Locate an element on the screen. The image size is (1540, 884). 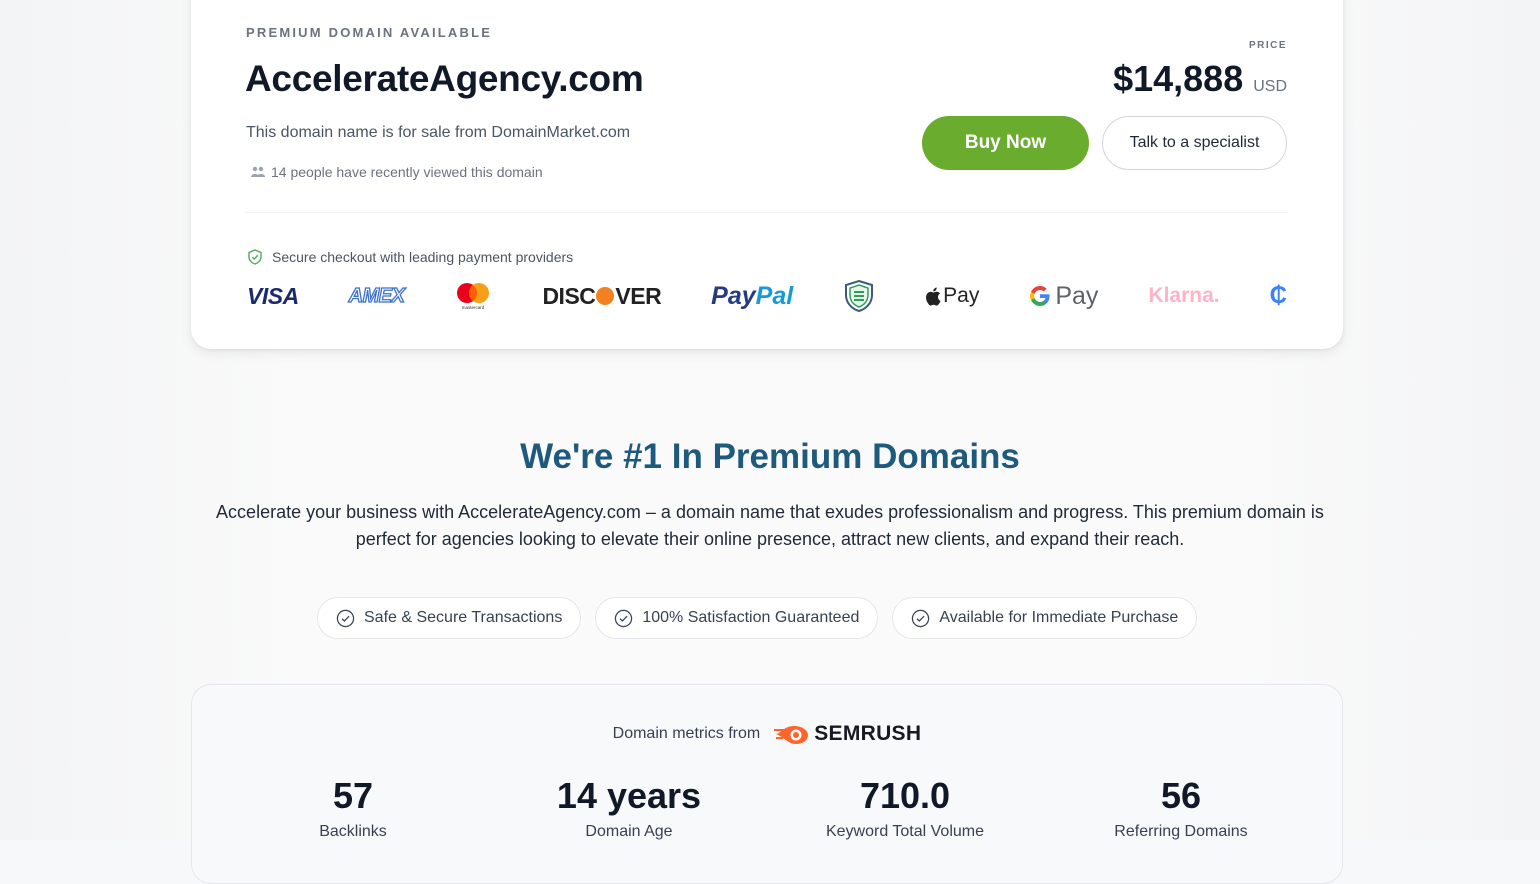
price-row: $14,888 USD is located at coordinates (1200, 79).